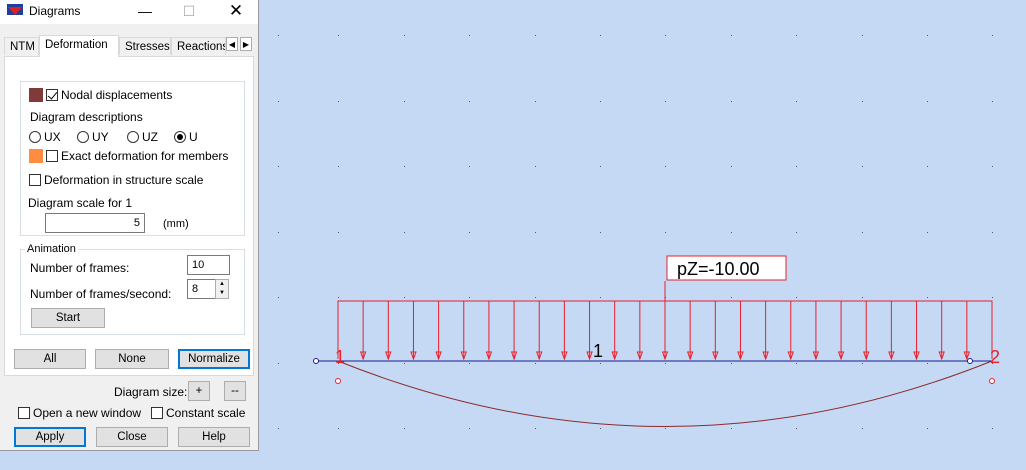 The image size is (1026, 470). What do you see at coordinates (235, 391) in the screenshot?
I see `diagram-size-minus-button: --` at bounding box center [235, 391].